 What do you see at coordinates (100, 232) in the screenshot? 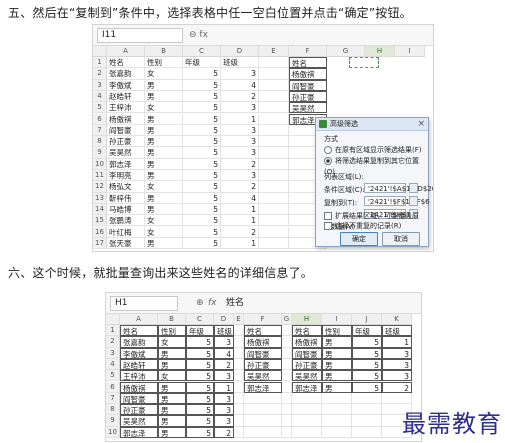
I see `row-header: 16` at bounding box center [100, 232].